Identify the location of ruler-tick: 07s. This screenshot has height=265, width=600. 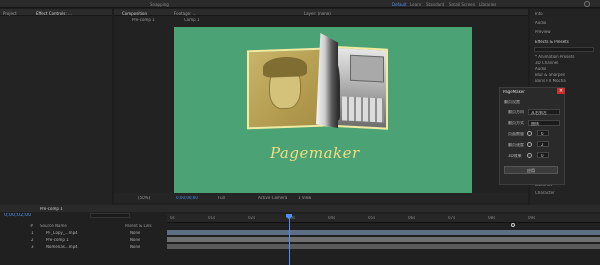
(452, 218).